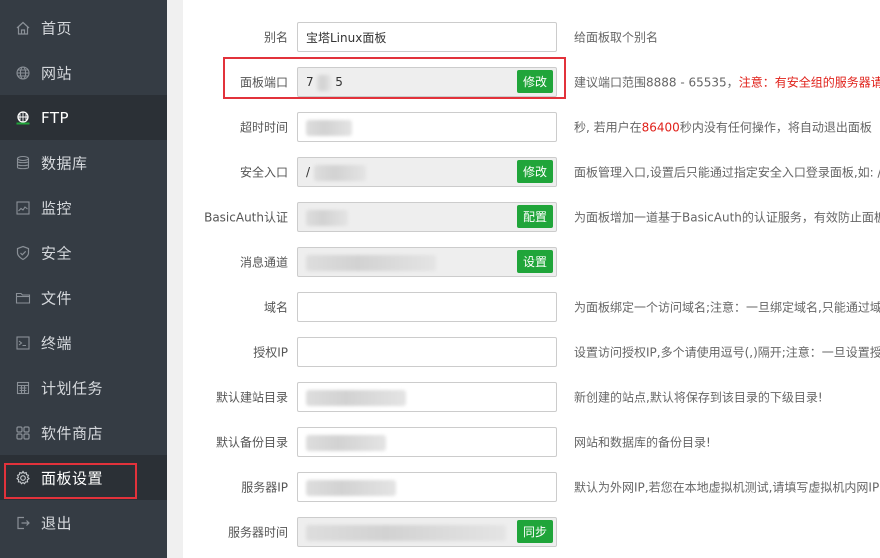 The image size is (880, 558). What do you see at coordinates (57, 73) in the screenshot?
I see `sidebar-item-label: 网站` at bounding box center [57, 73].